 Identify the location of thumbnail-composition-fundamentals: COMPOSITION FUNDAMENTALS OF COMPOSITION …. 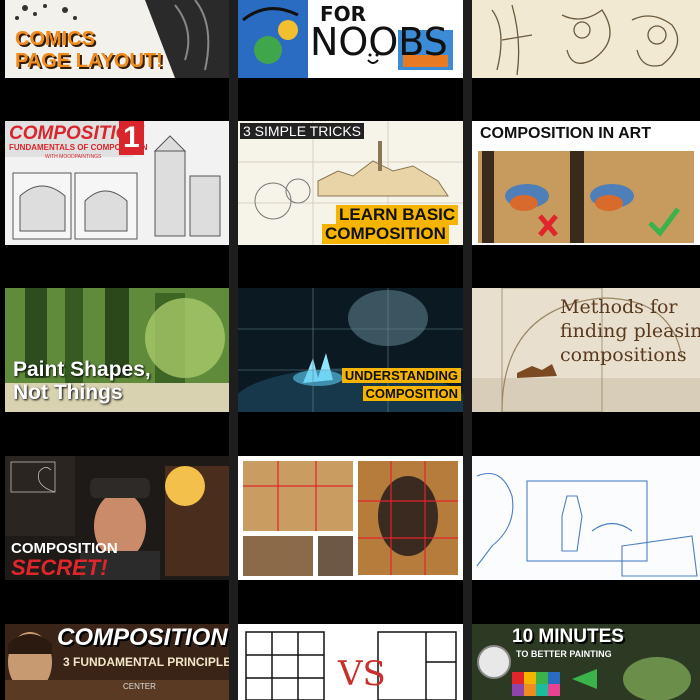
(117, 183).